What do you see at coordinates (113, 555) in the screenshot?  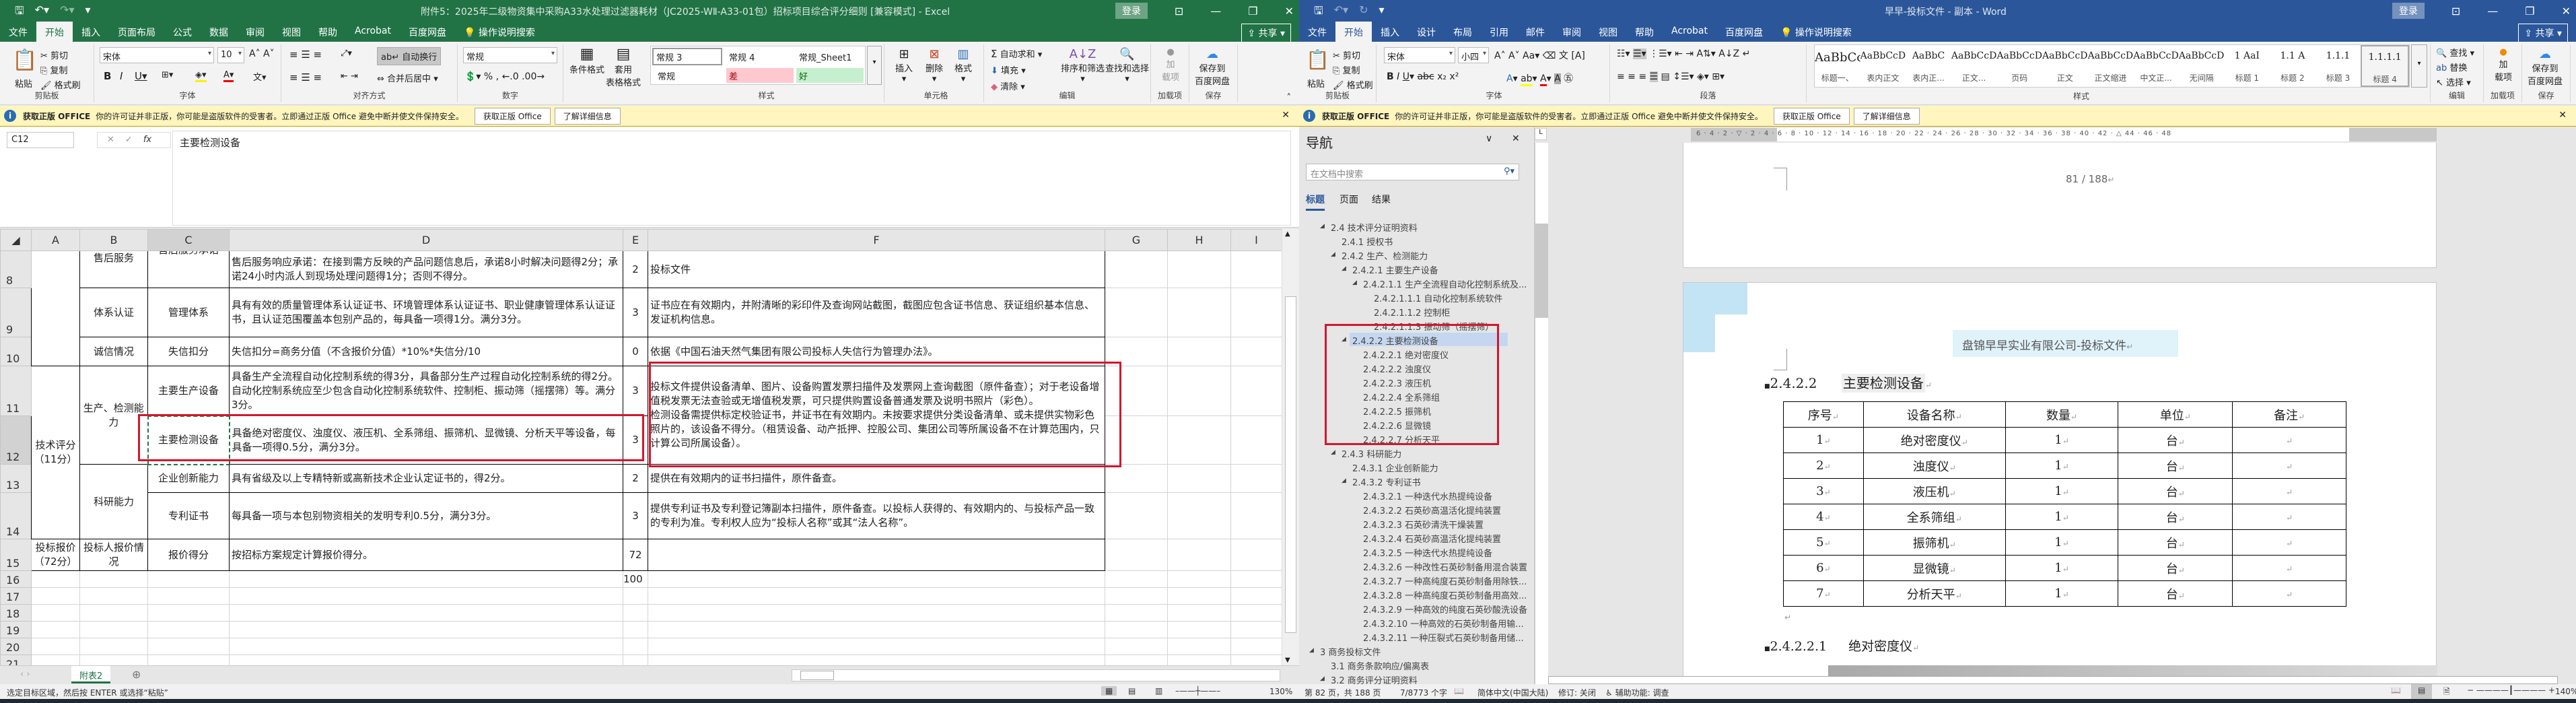 I see `cell-b15: 投标人报价情况` at bounding box center [113, 555].